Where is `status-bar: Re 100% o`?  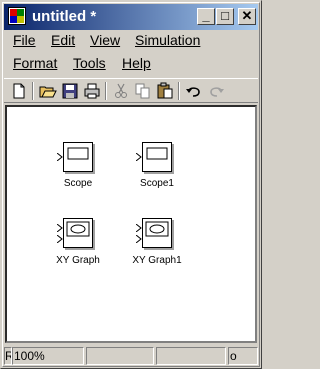 status-bar: Re 100% o is located at coordinates (131, 356).